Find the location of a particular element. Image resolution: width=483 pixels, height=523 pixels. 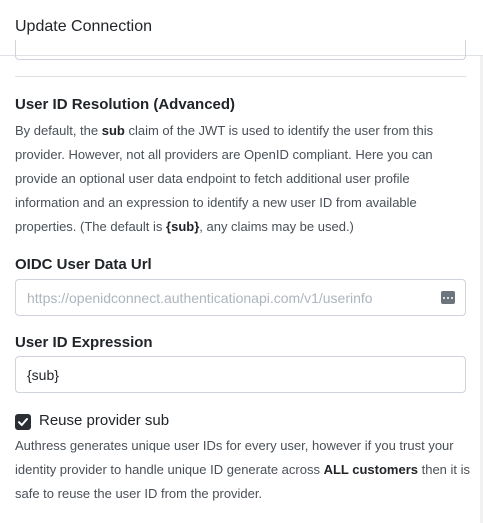

user-id-expression-input is located at coordinates (232, 374).